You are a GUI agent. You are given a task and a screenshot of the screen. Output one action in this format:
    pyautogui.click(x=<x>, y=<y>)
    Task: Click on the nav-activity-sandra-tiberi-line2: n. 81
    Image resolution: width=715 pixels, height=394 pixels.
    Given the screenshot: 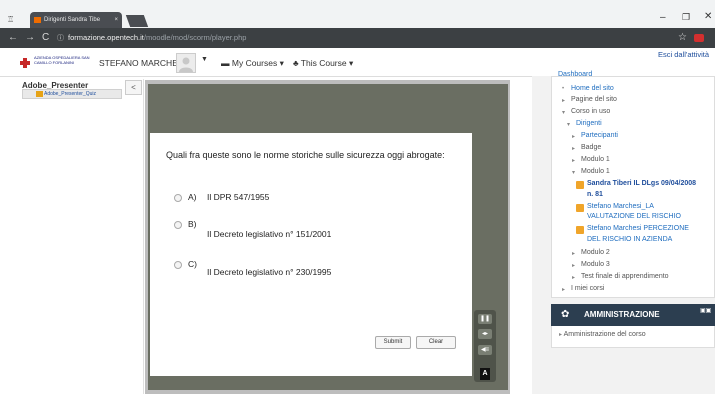 What is the action you would take?
    pyautogui.click(x=595, y=194)
    